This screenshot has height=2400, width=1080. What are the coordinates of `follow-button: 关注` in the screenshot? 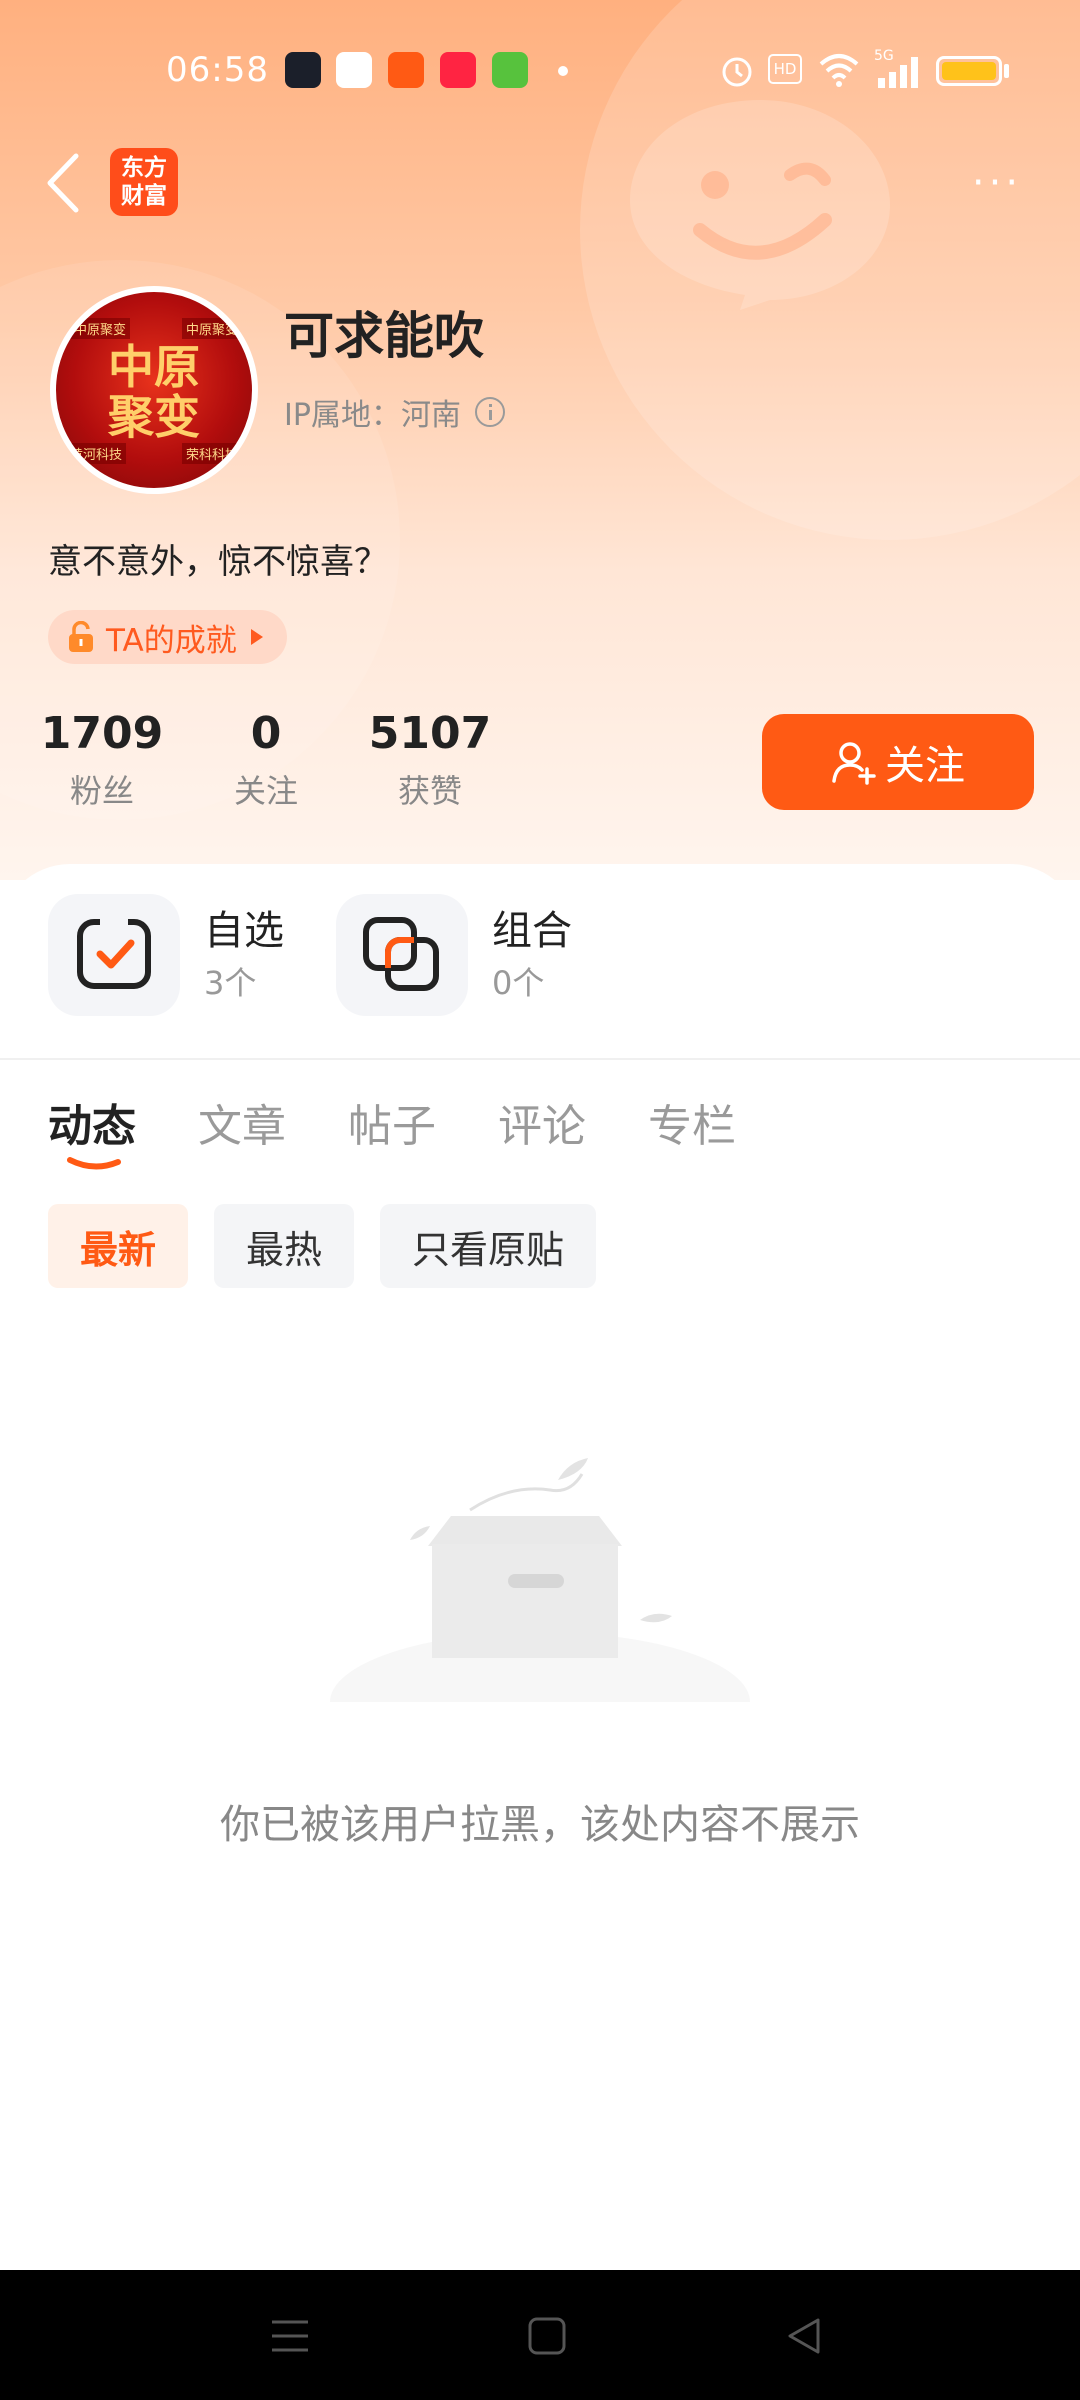 It's located at (898, 762).